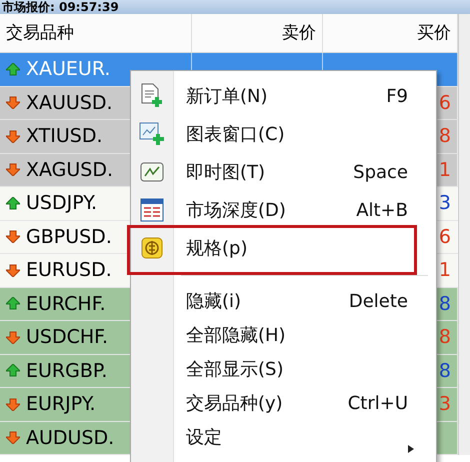 The width and height of the screenshot is (470, 462). What do you see at coordinates (236, 134) in the screenshot?
I see `menu-label: 图表窗口(C)` at bounding box center [236, 134].